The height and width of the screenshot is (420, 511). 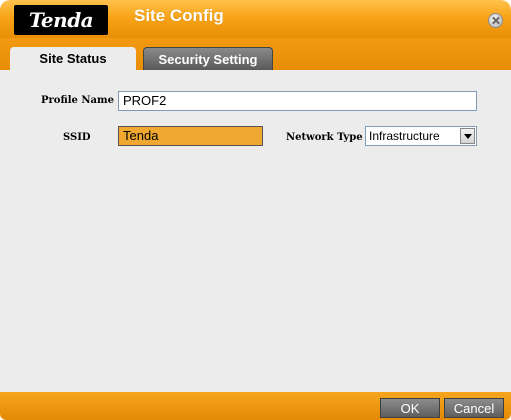 I want to click on chevron-down-icon, so click(x=467, y=136).